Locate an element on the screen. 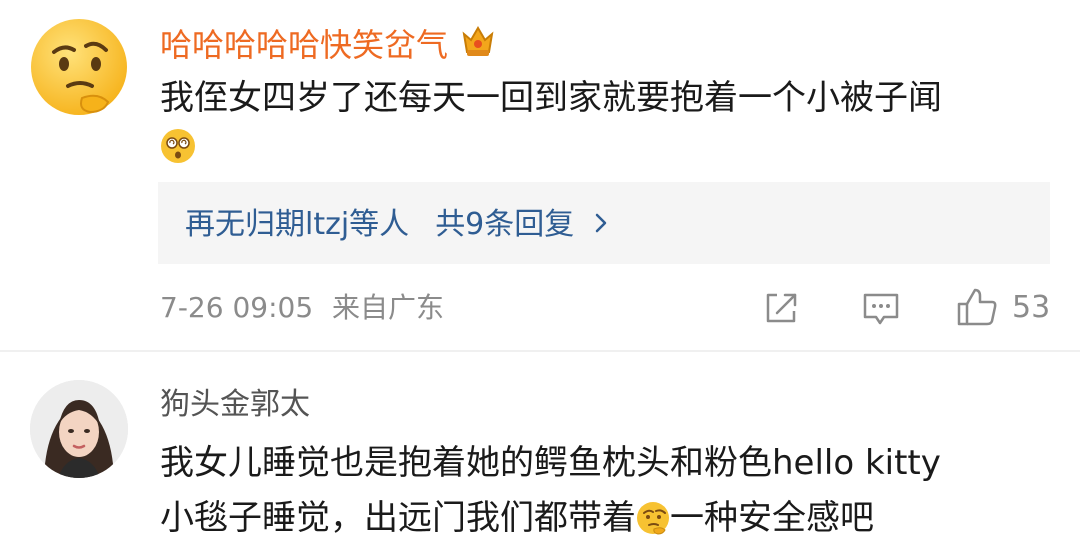  comment1-text-line1: 我侄女四岁了还每天一回到家就要抱着一个小被子闻 is located at coordinates (551, 98).